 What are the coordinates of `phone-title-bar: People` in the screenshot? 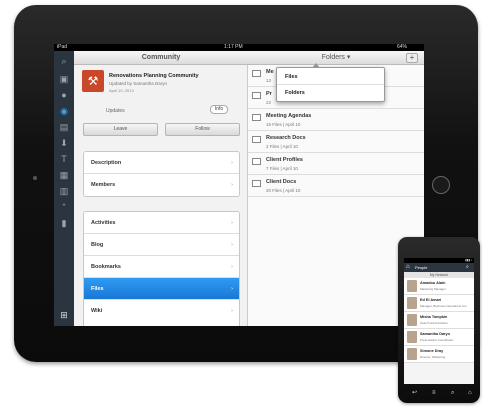 It's located at (439, 267).